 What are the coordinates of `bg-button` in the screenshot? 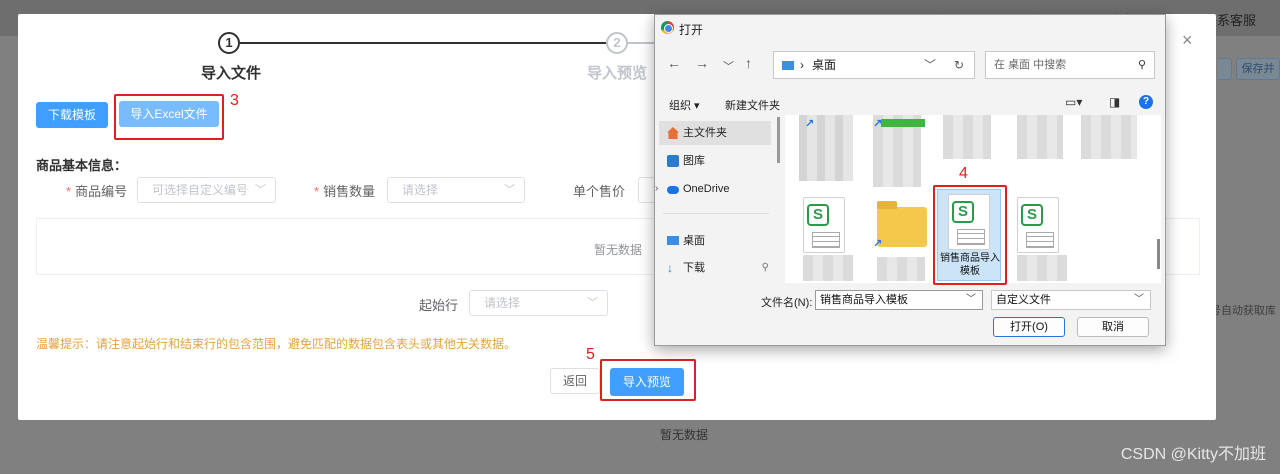 It's located at (1225, 69).